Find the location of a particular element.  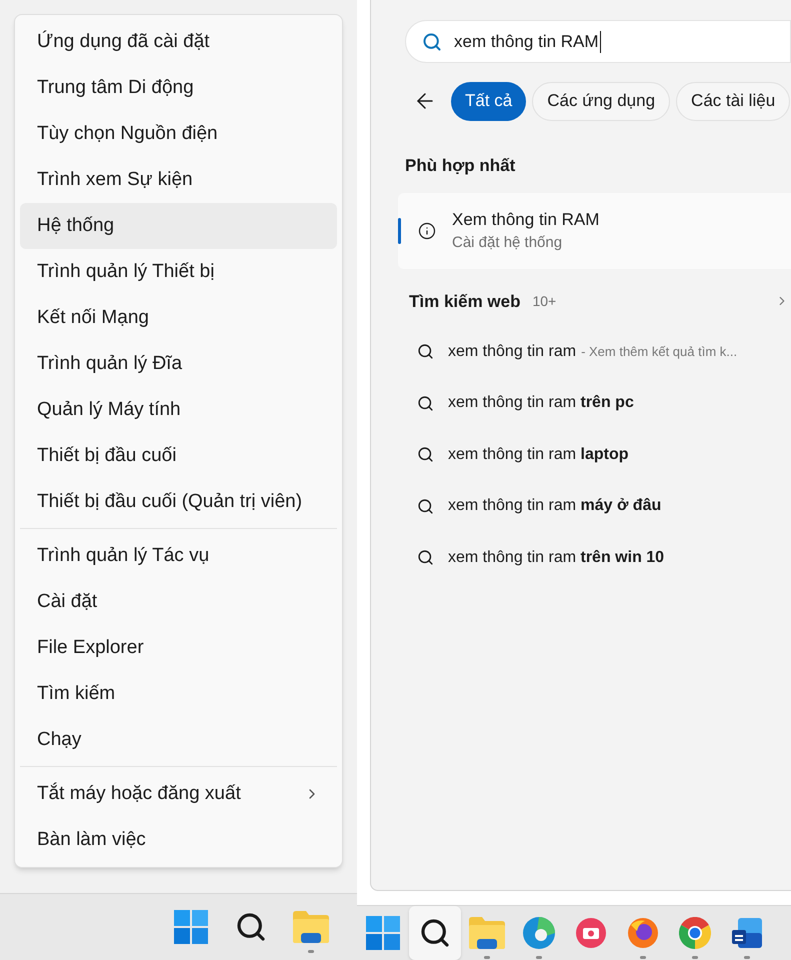

menu-item: Trình quản lý Thiết bị is located at coordinates (178, 272).